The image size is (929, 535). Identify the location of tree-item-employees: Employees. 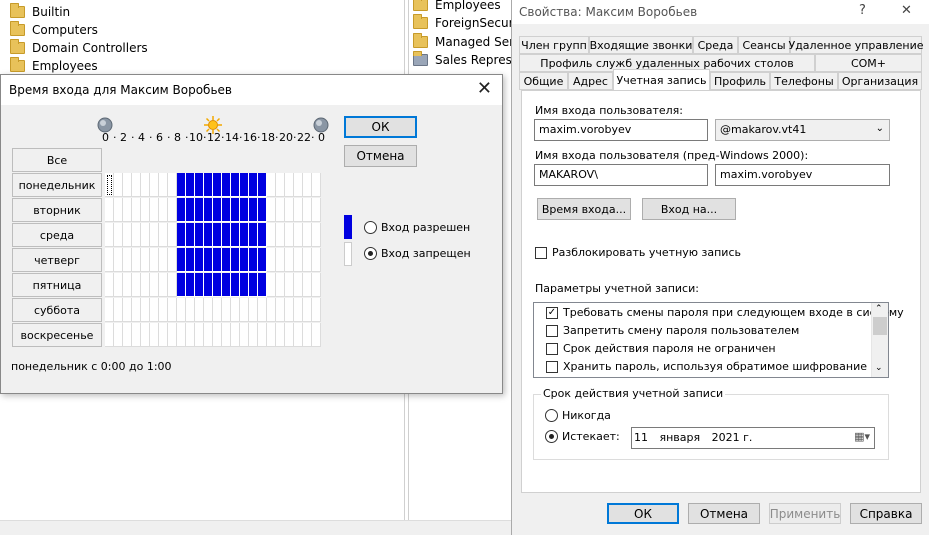
(54, 66).